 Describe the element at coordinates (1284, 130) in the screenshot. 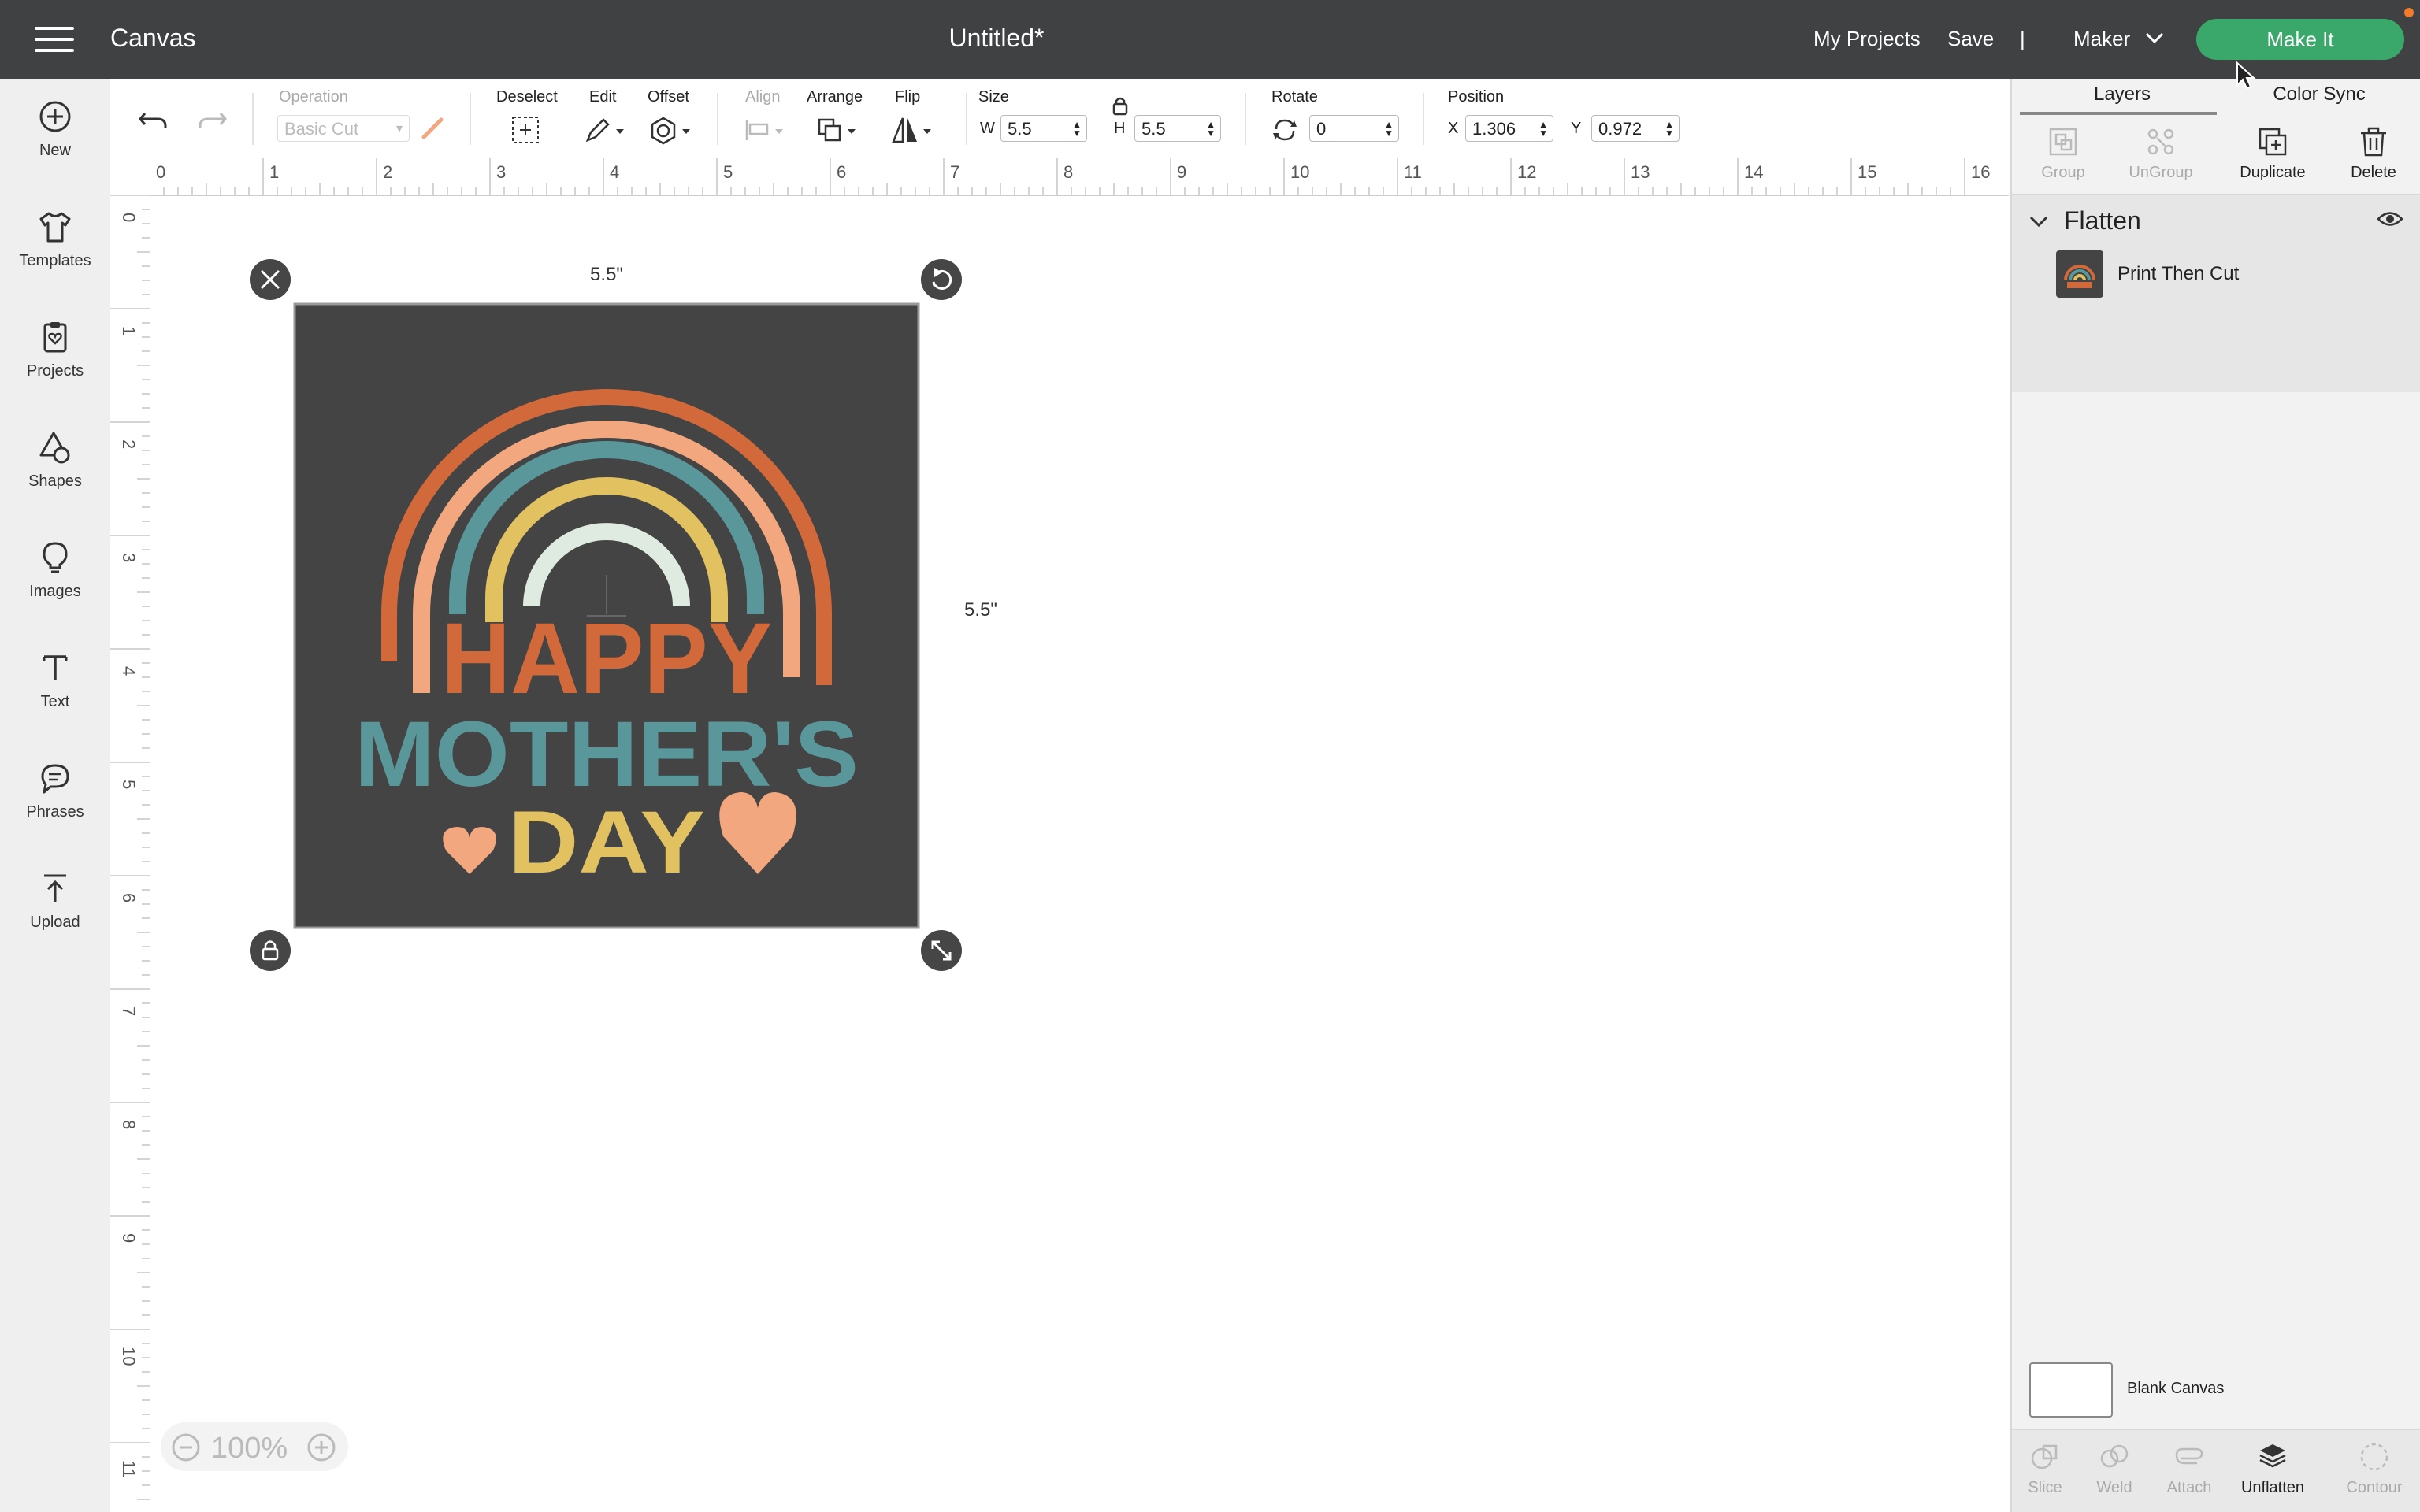

I see `rotate-icon` at that location.